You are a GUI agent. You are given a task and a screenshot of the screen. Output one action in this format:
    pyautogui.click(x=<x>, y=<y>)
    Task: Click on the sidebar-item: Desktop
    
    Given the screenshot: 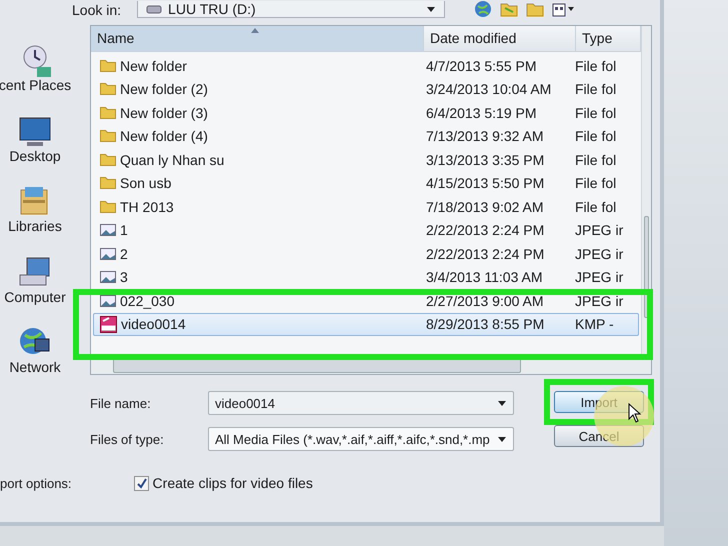 What is the action you would take?
    pyautogui.click(x=43, y=131)
    